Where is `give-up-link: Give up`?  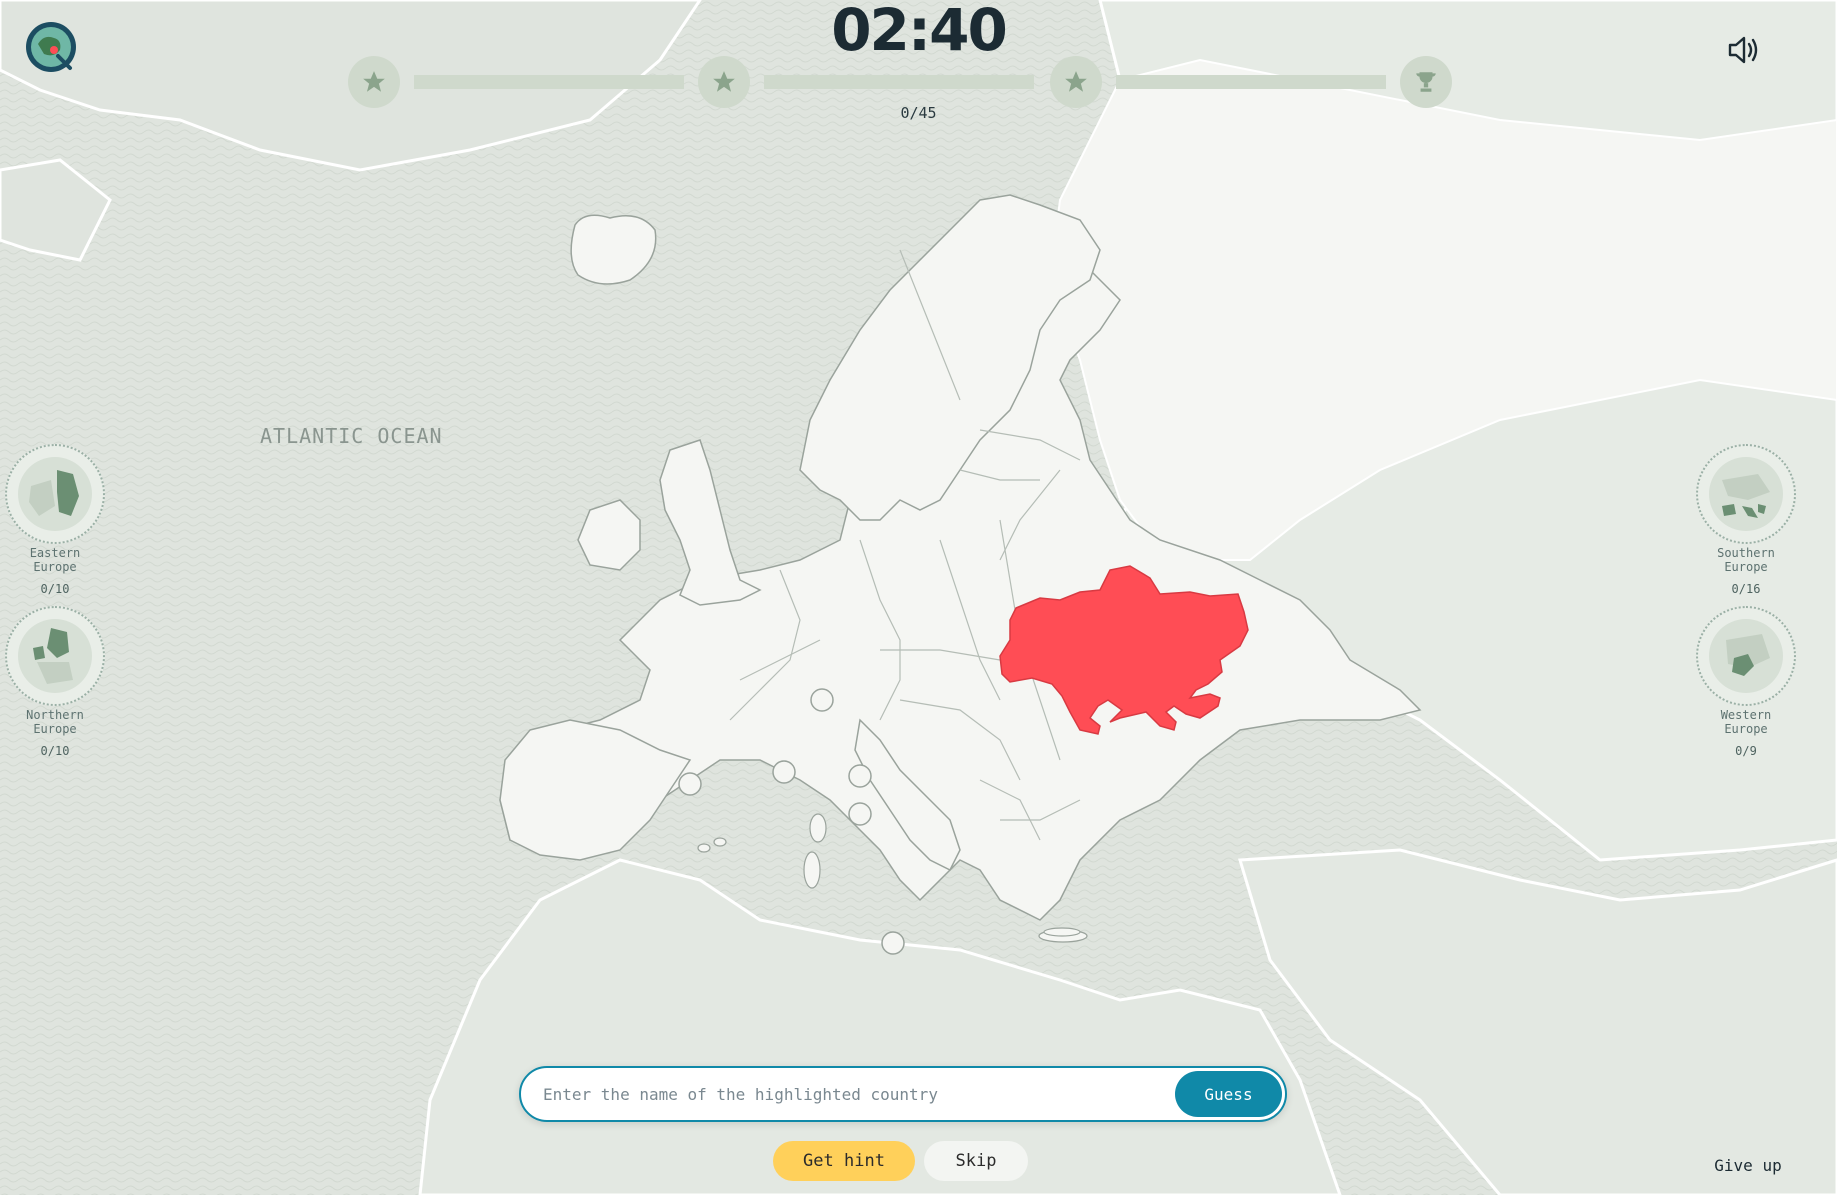 give-up-link: Give up is located at coordinates (1748, 1165).